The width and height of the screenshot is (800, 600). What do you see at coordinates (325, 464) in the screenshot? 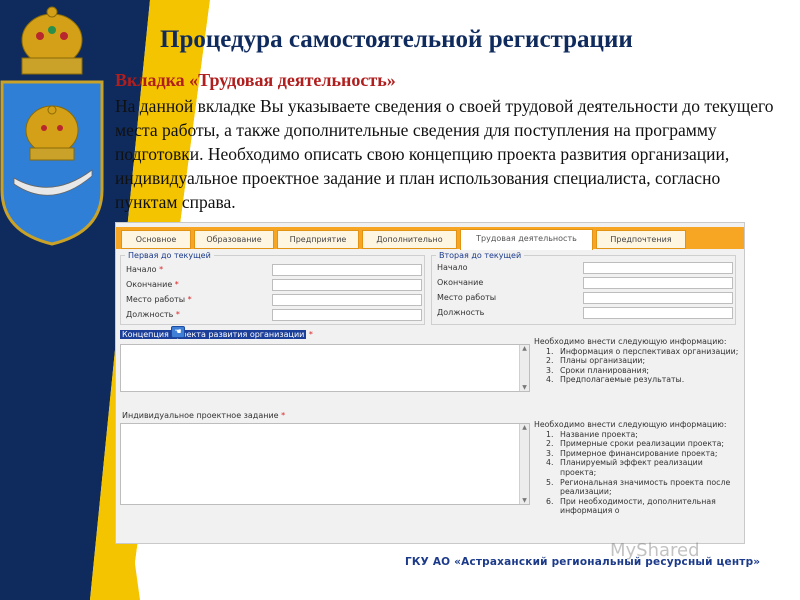
I see `task-textarea: ▲ ▼` at bounding box center [325, 464].